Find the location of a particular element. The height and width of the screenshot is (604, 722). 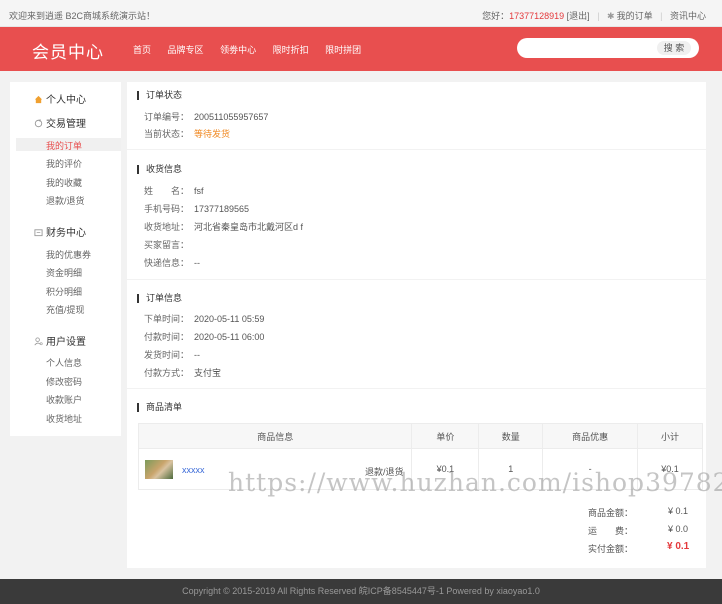

sidebar-item-profile: 个人信息 is located at coordinates (64, 362).